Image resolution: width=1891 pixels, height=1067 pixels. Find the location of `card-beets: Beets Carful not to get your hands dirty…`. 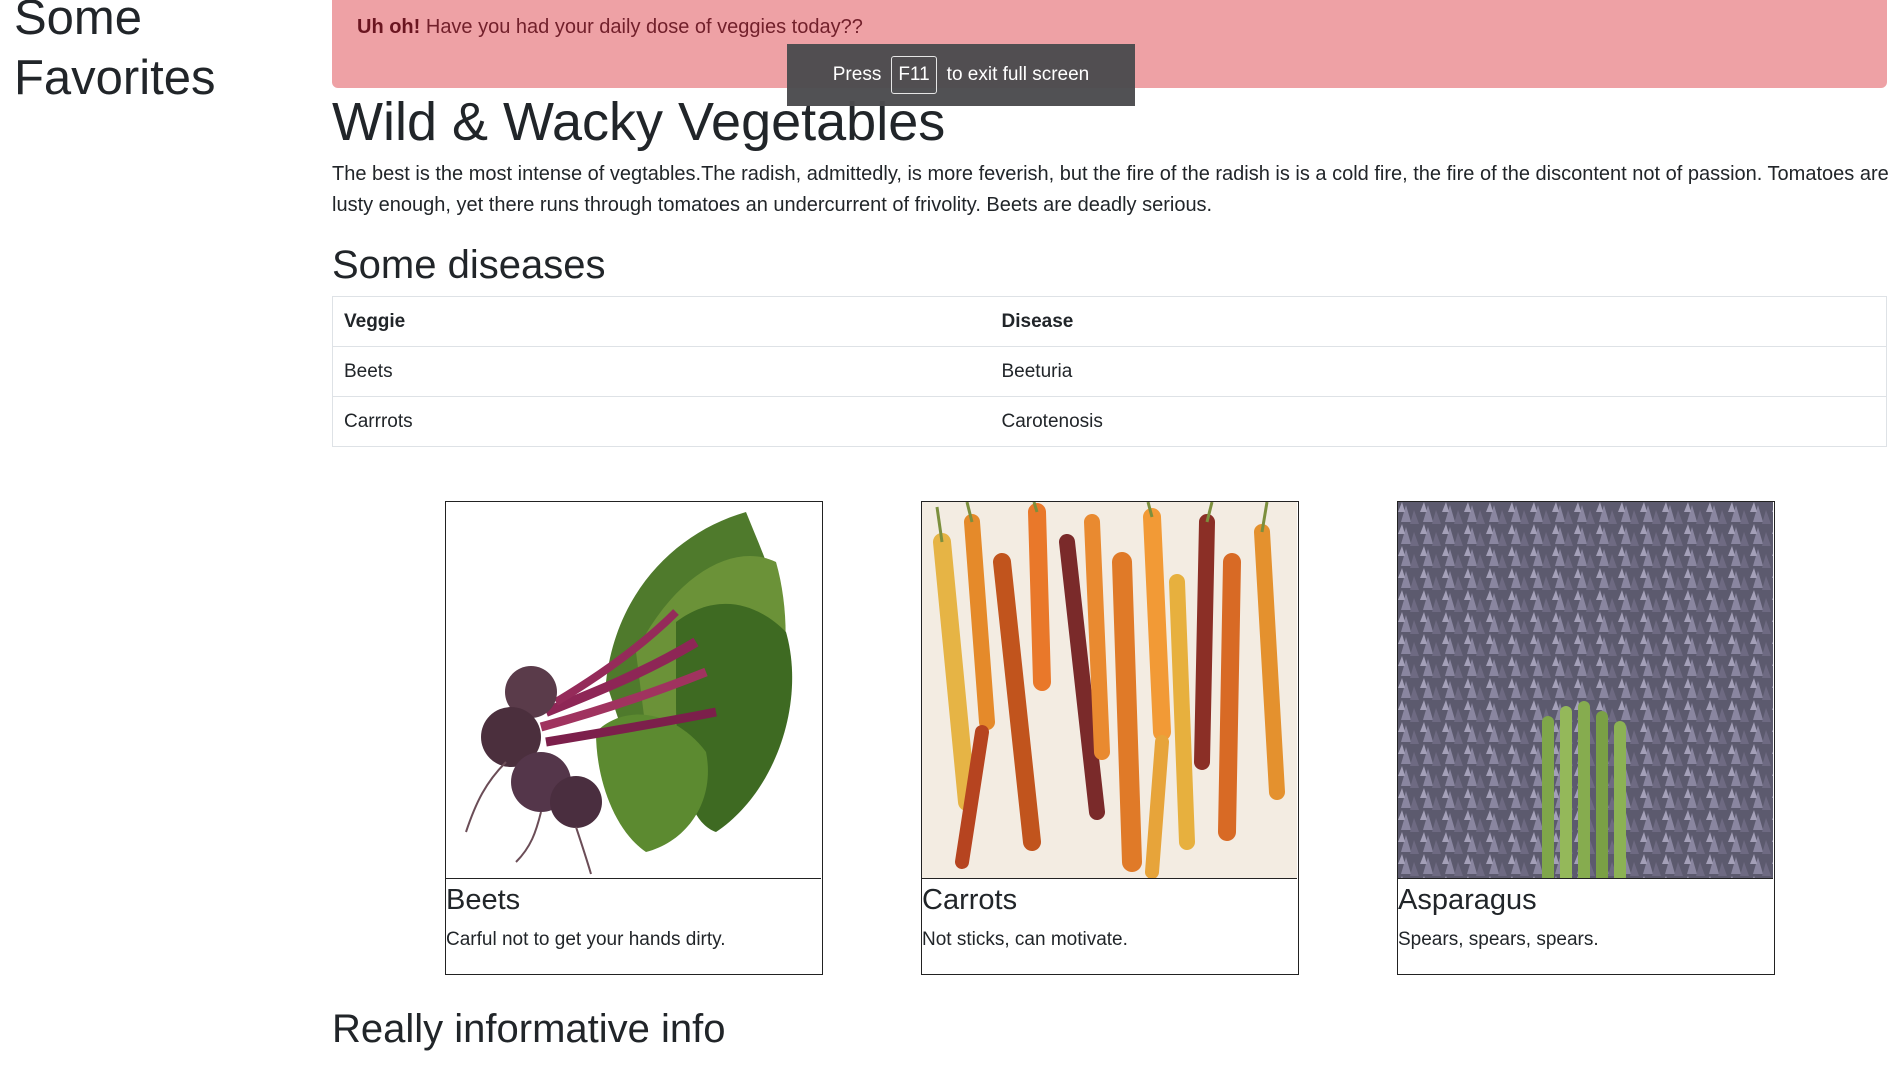

card-beets: Beets Carful not to get your hands dirty… is located at coordinates (634, 738).